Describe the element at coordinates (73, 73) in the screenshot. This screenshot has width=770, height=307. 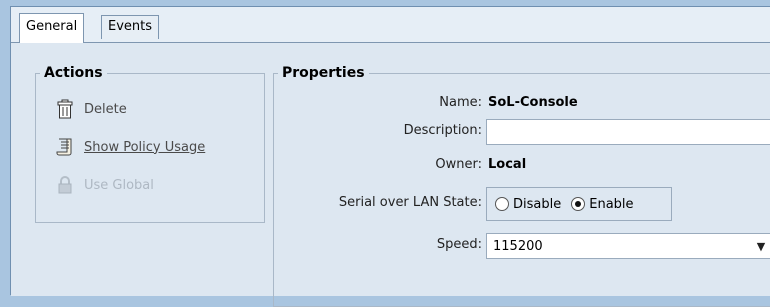
I see `actions-legend: Actions` at that location.